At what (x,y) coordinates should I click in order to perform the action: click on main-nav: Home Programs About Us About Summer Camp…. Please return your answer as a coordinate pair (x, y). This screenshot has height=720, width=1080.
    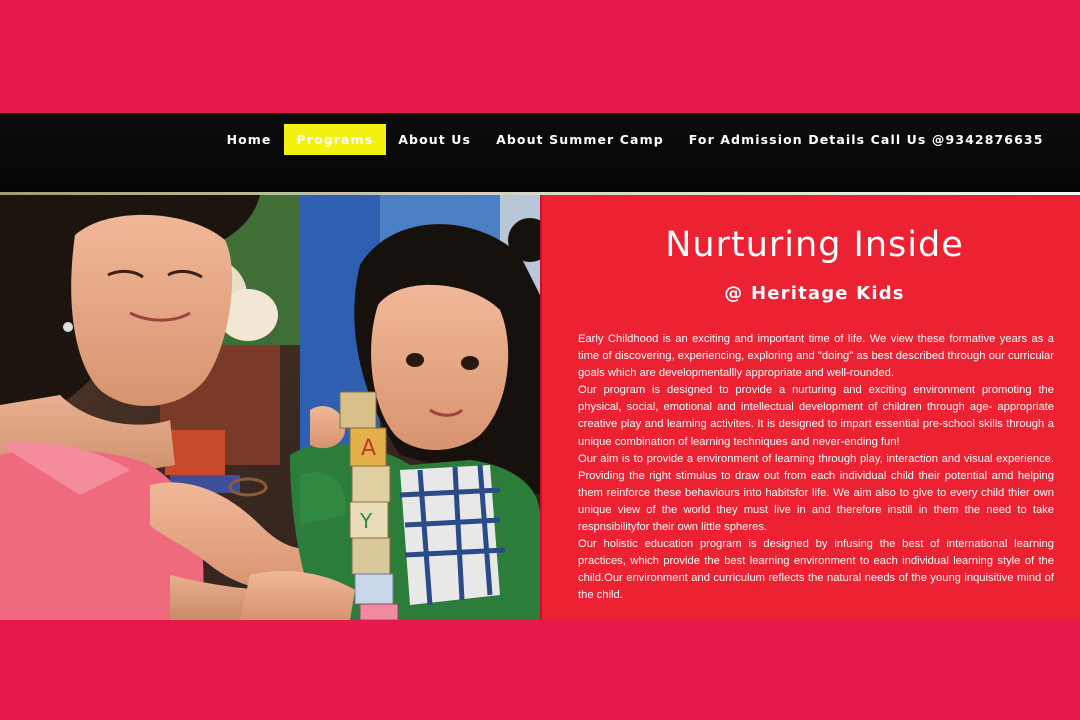
    Looking at the image, I should click on (635, 139).